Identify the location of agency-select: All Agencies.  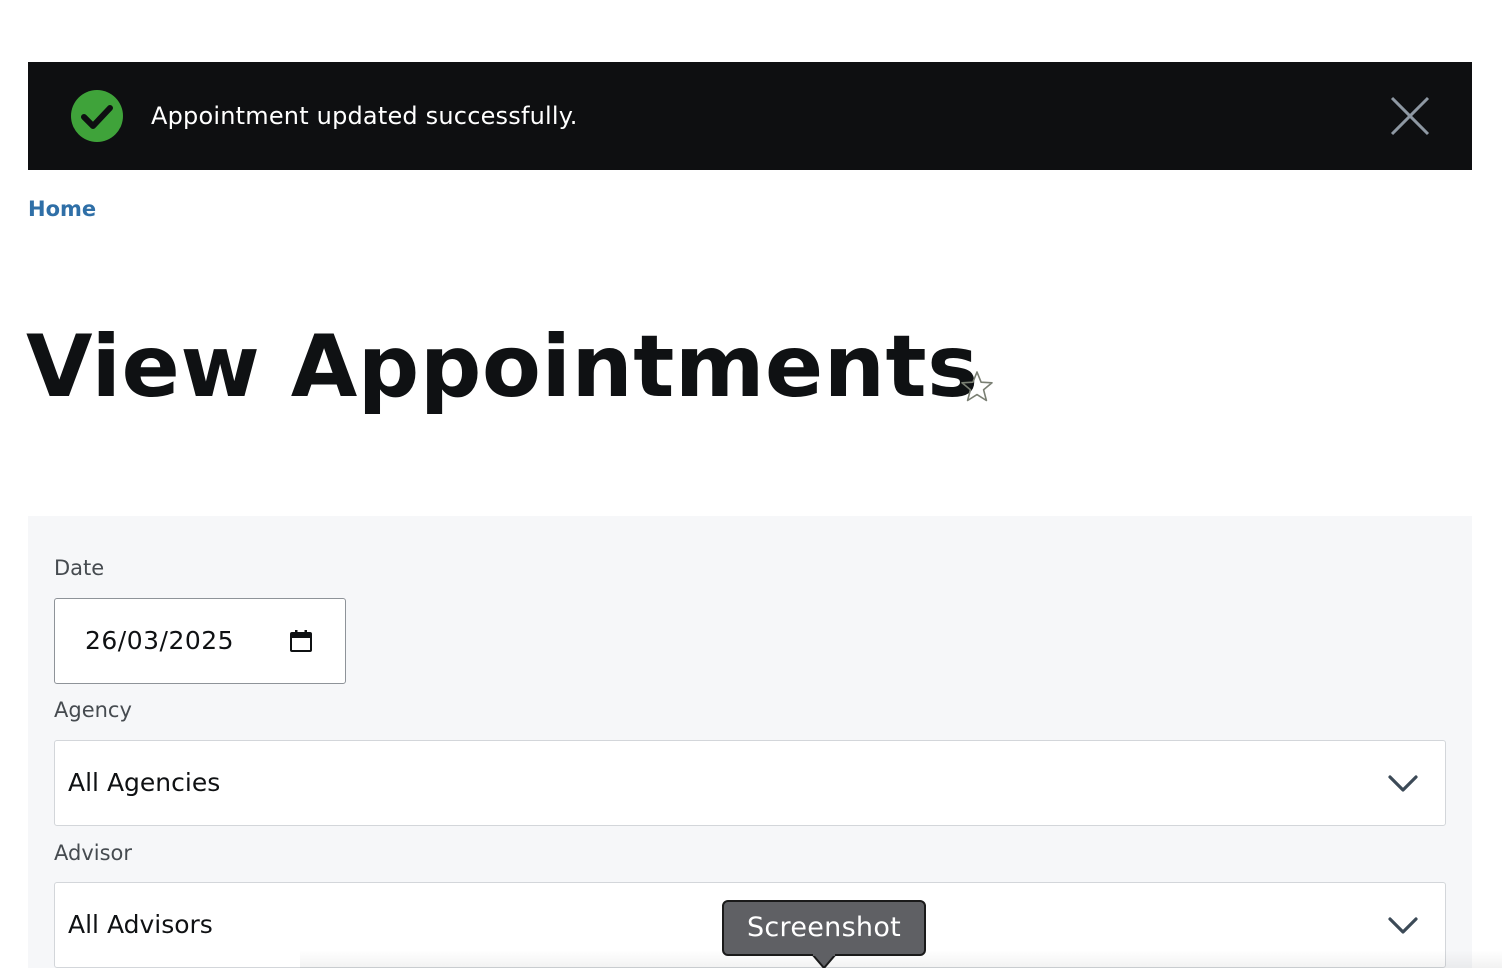
(750, 783).